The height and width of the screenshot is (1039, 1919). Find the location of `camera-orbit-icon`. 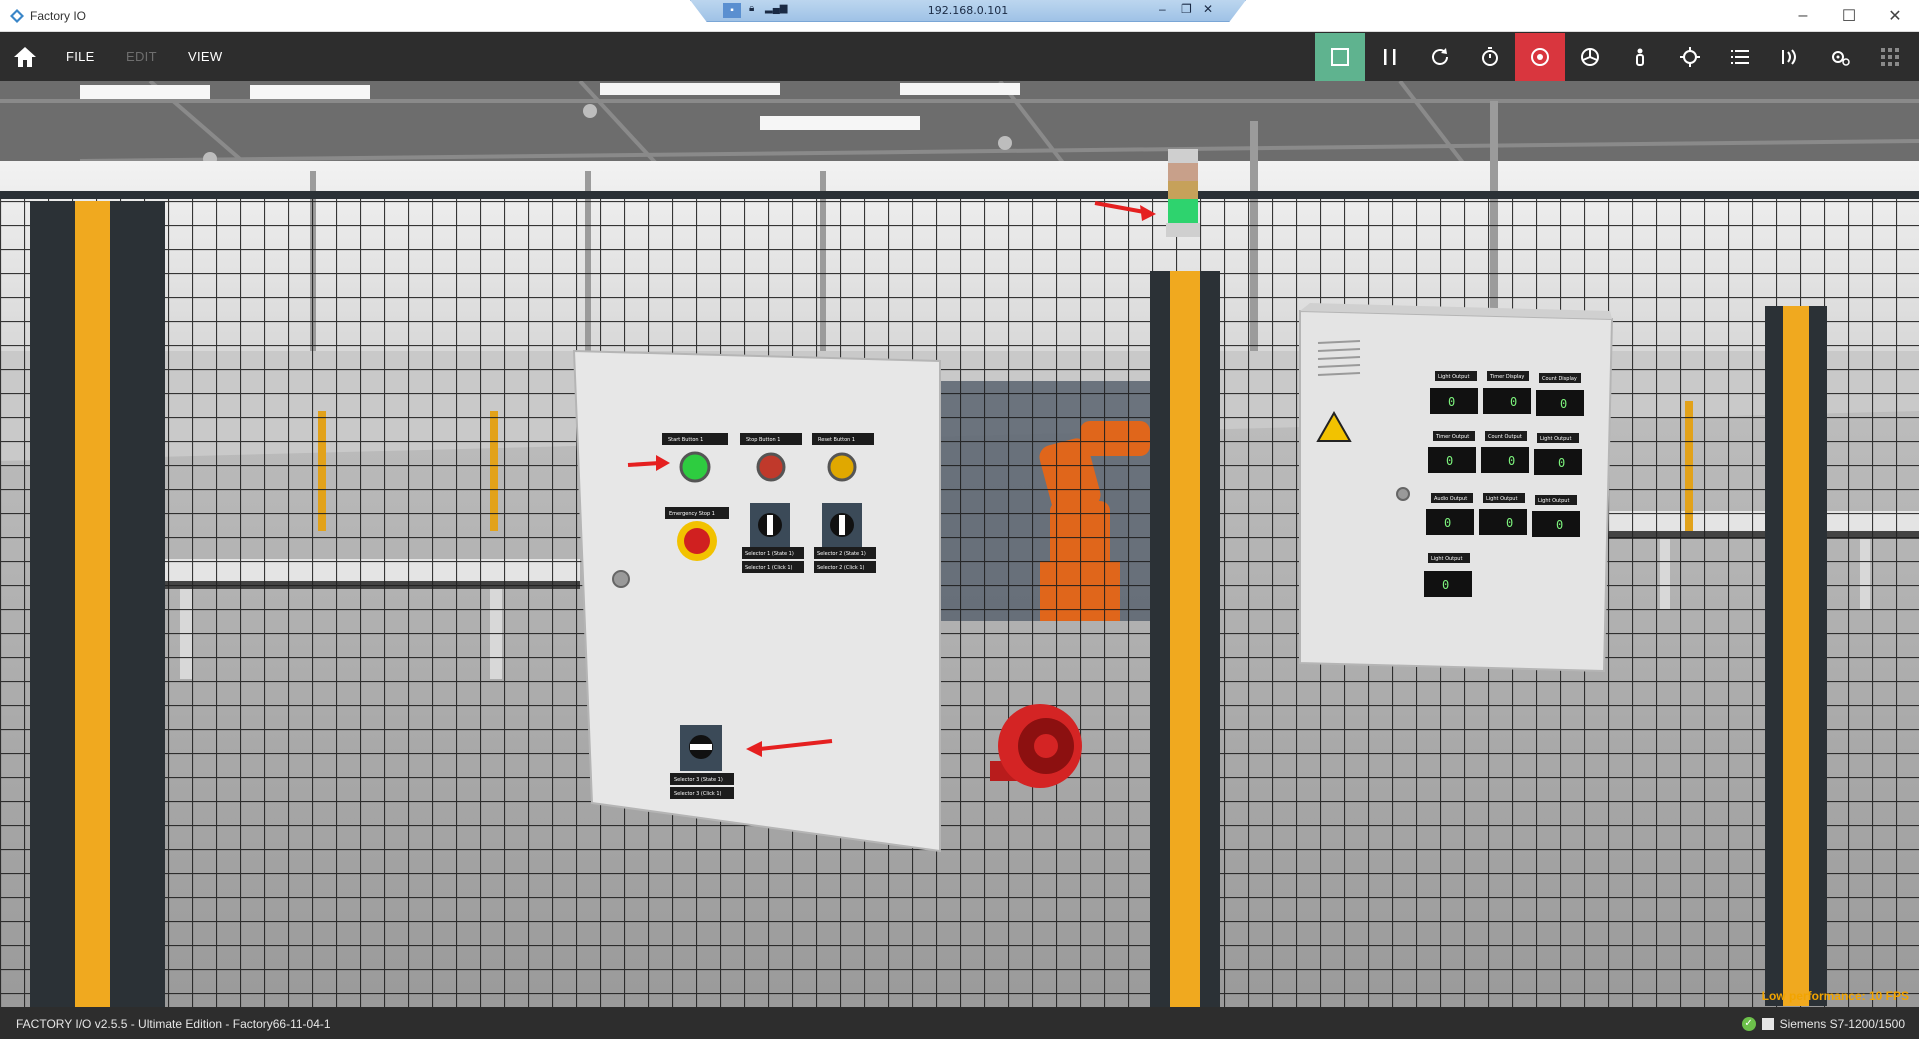

camera-orbit-icon is located at coordinates (1540, 57).